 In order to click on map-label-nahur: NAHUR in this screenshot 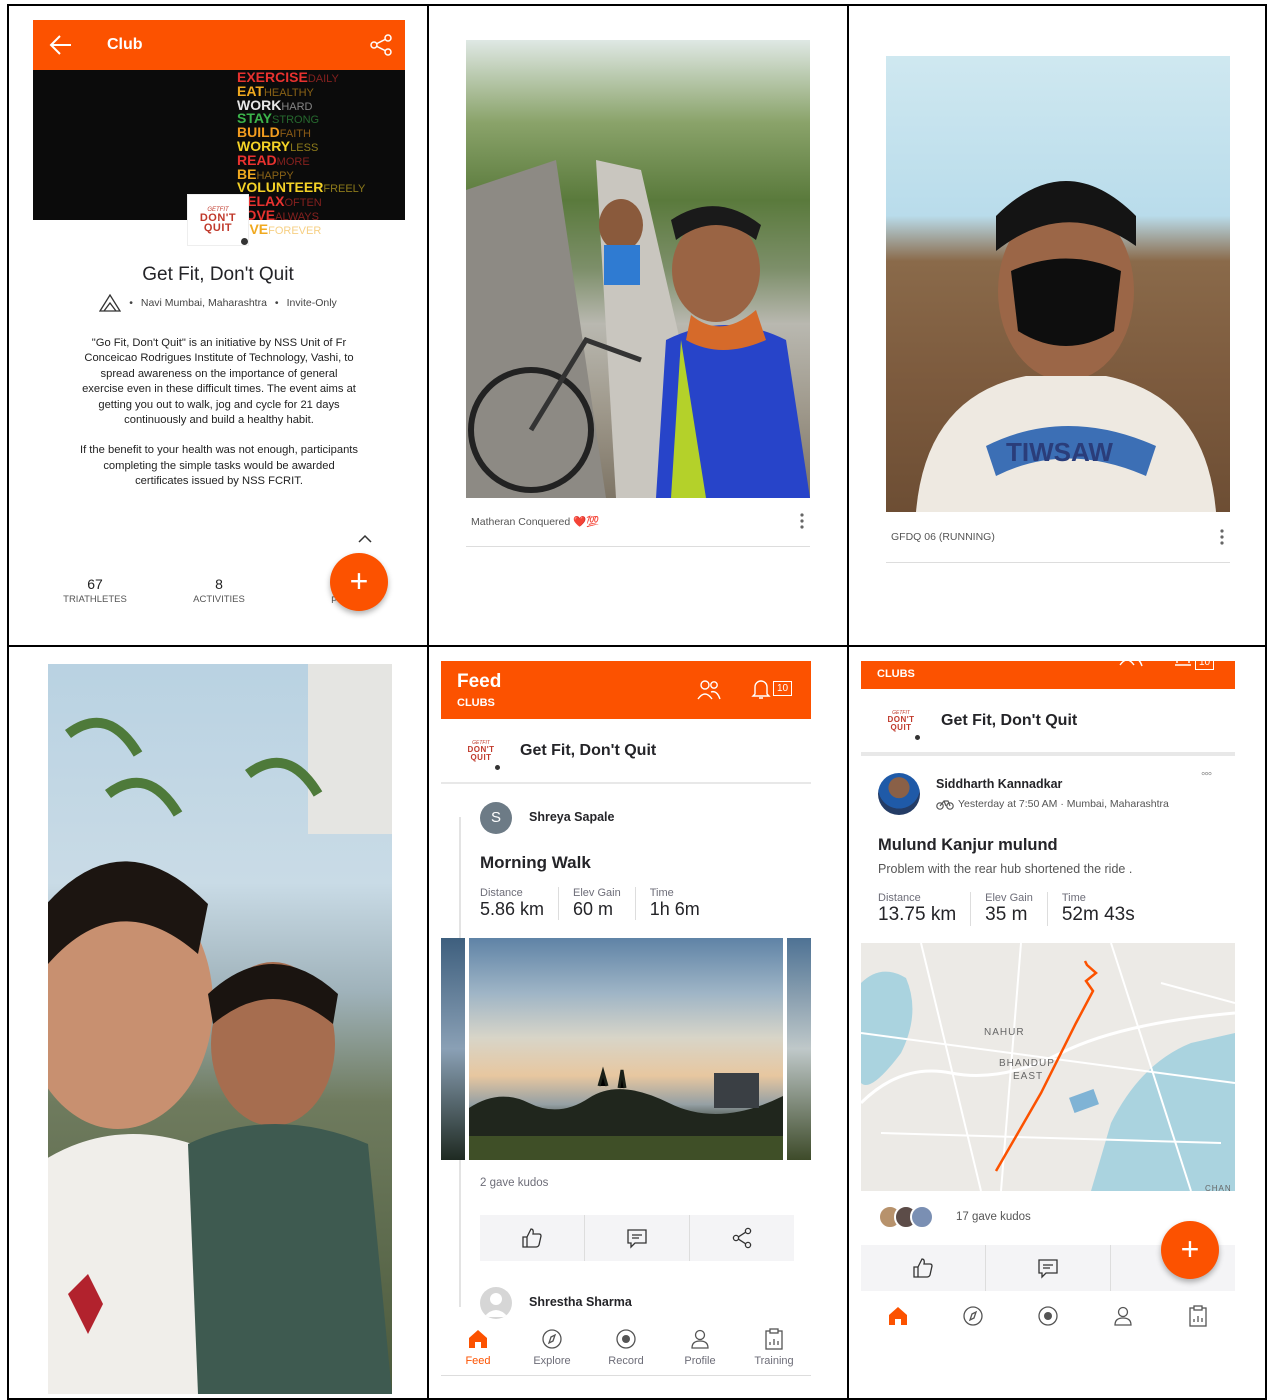, I will do `click(1004, 1032)`.